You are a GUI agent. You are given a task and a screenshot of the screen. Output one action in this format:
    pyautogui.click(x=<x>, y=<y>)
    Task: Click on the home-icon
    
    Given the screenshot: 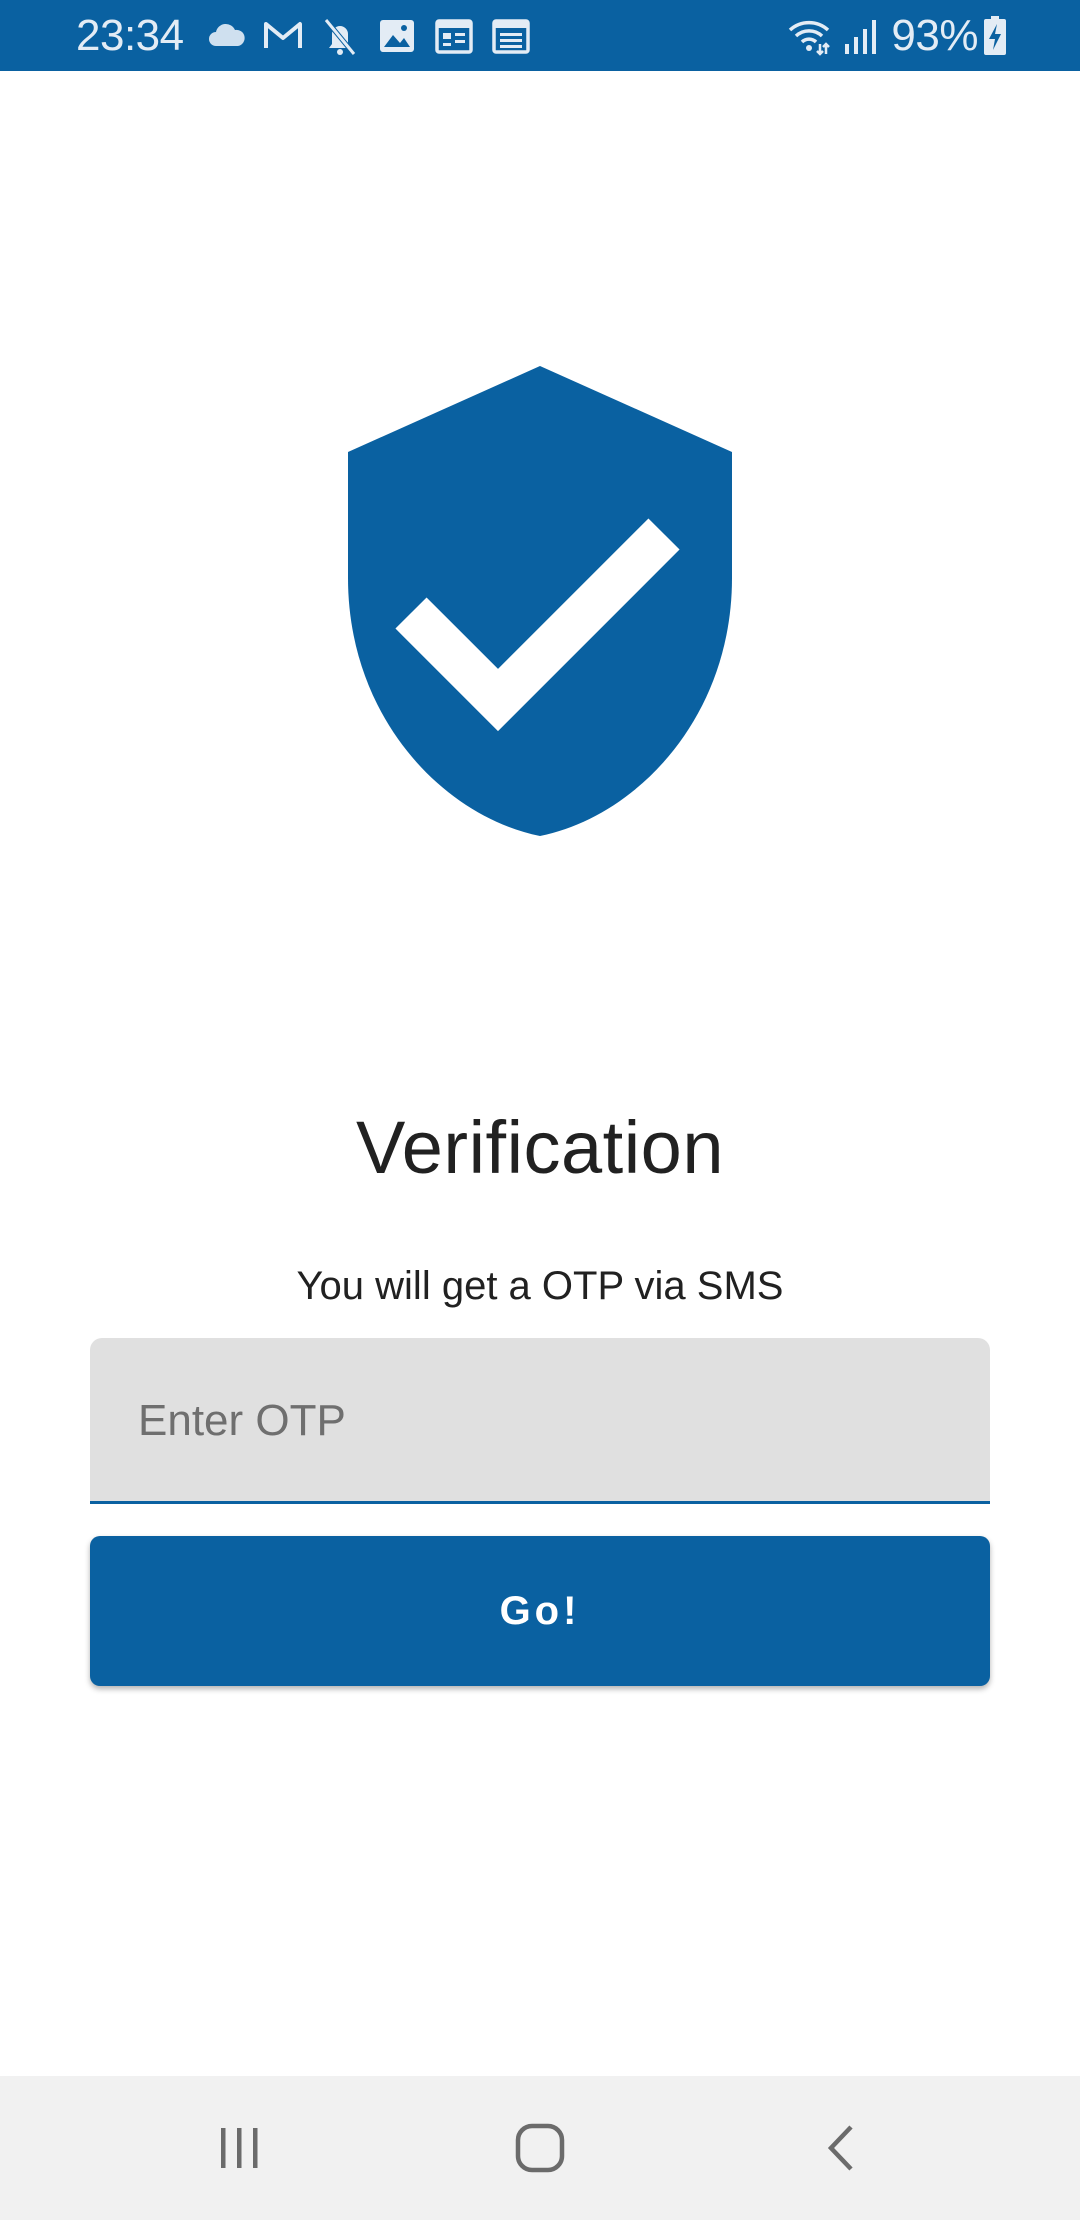 What is the action you would take?
    pyautogui.click(x=540, y=2148)
    